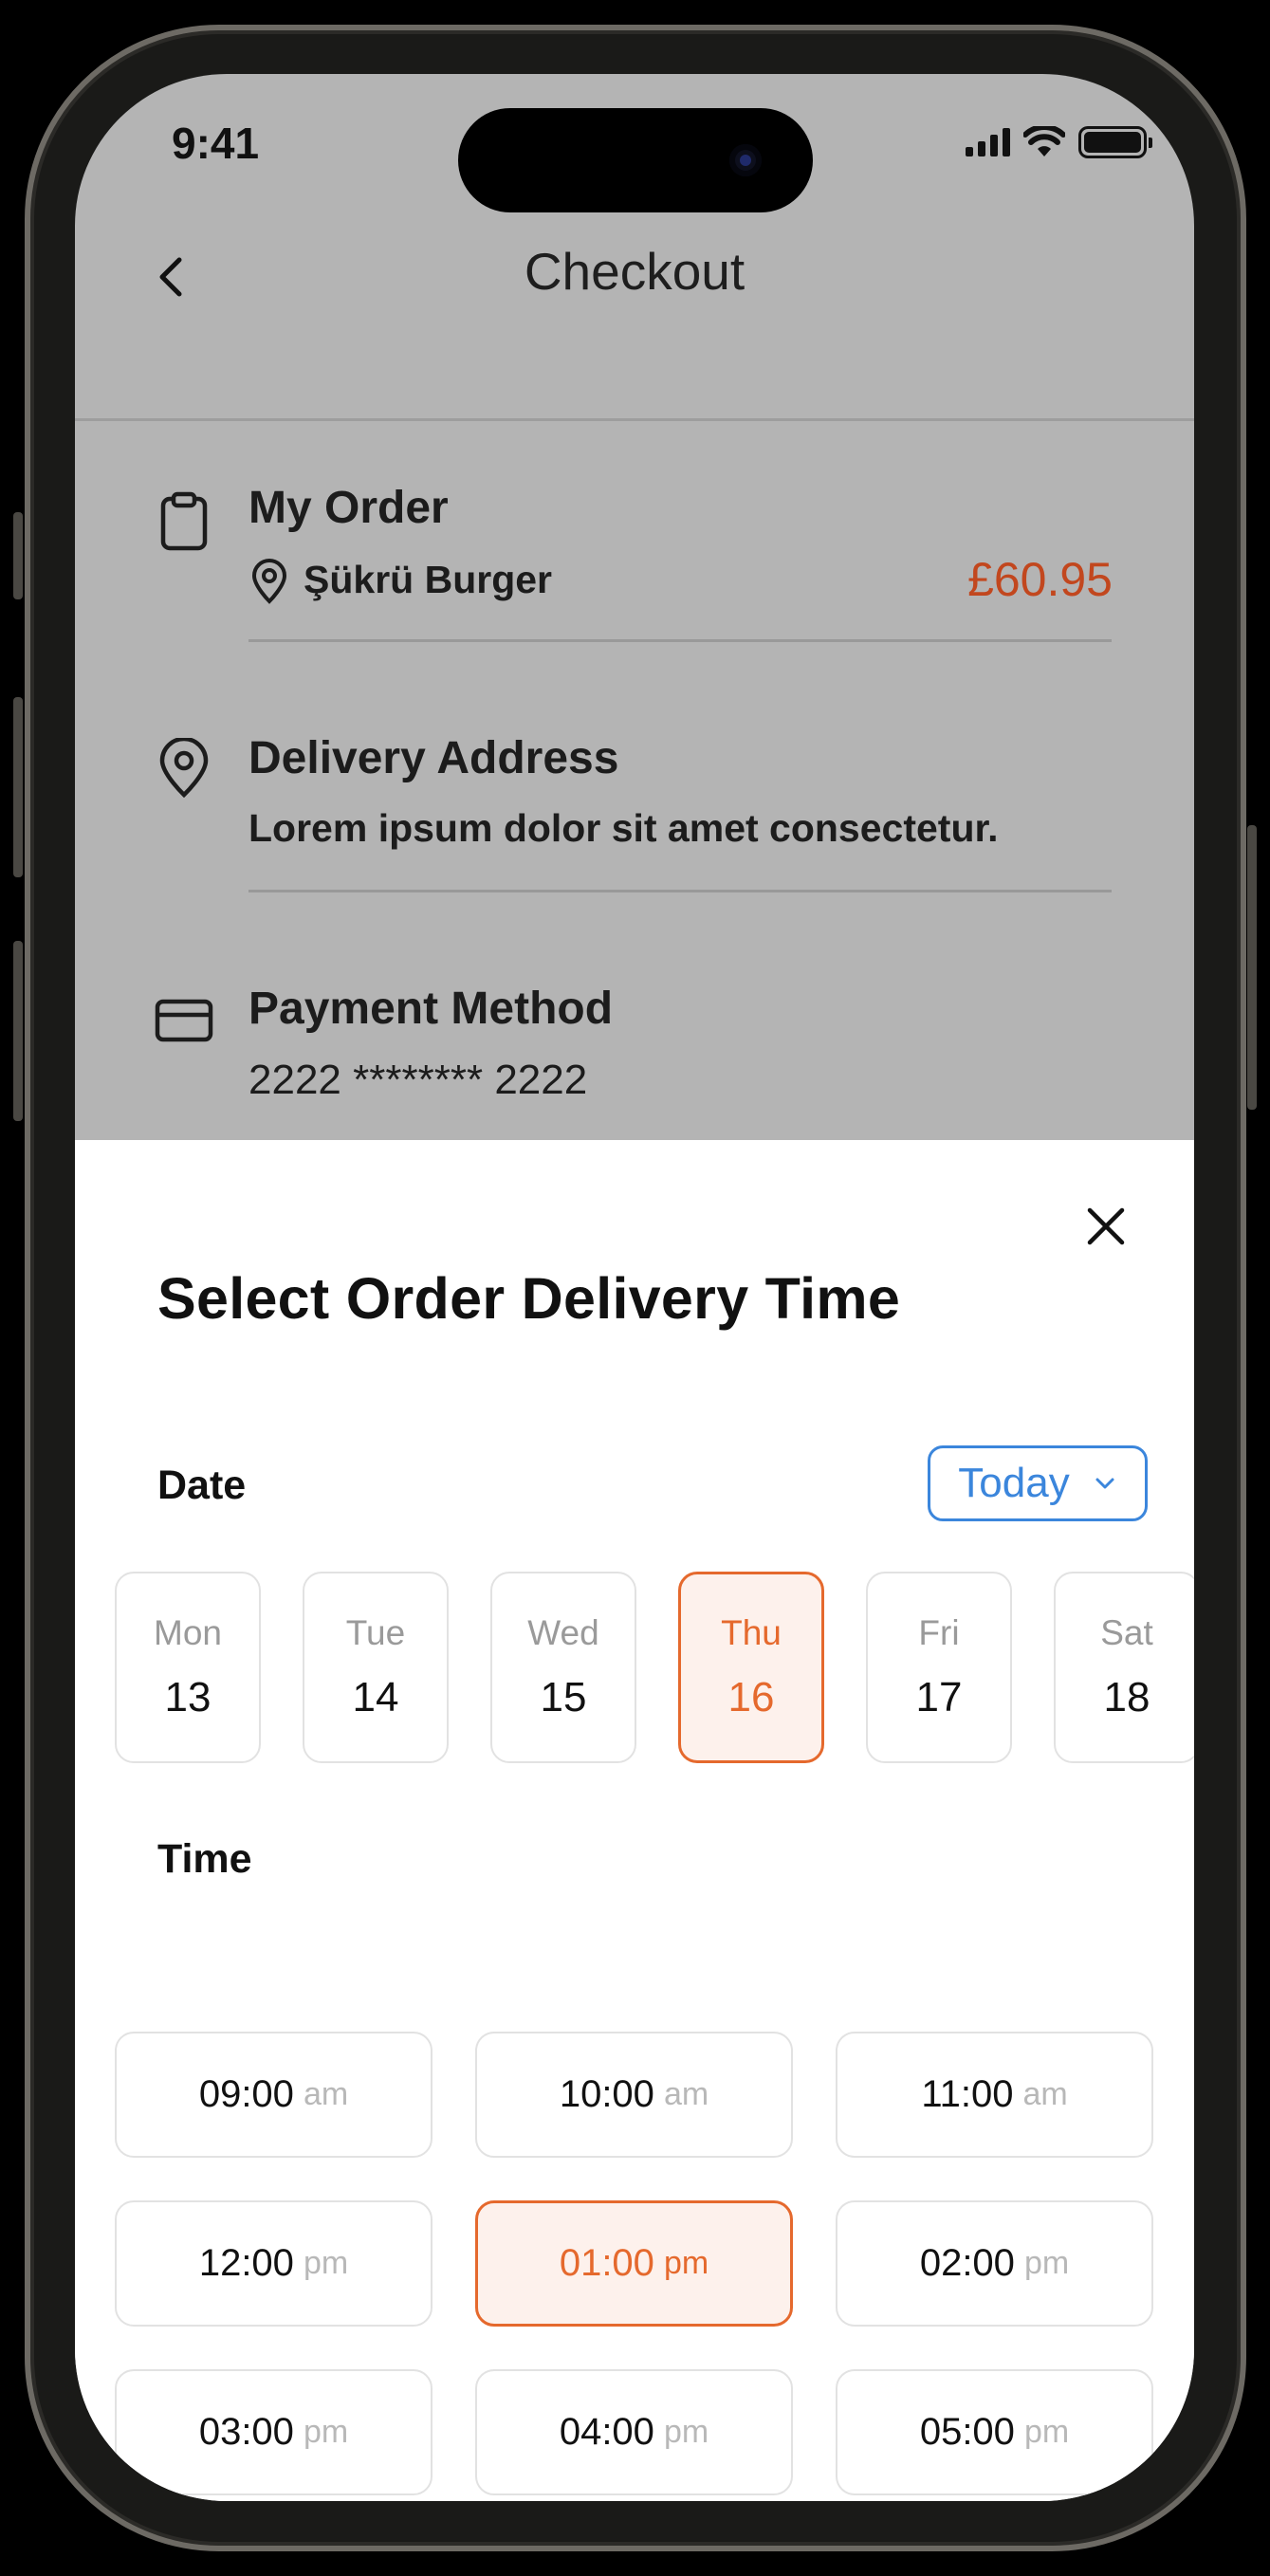 The height and width of the screenshot is (2576, 1270). I want to click on day-option: Mon 13, so click(188, 1667).